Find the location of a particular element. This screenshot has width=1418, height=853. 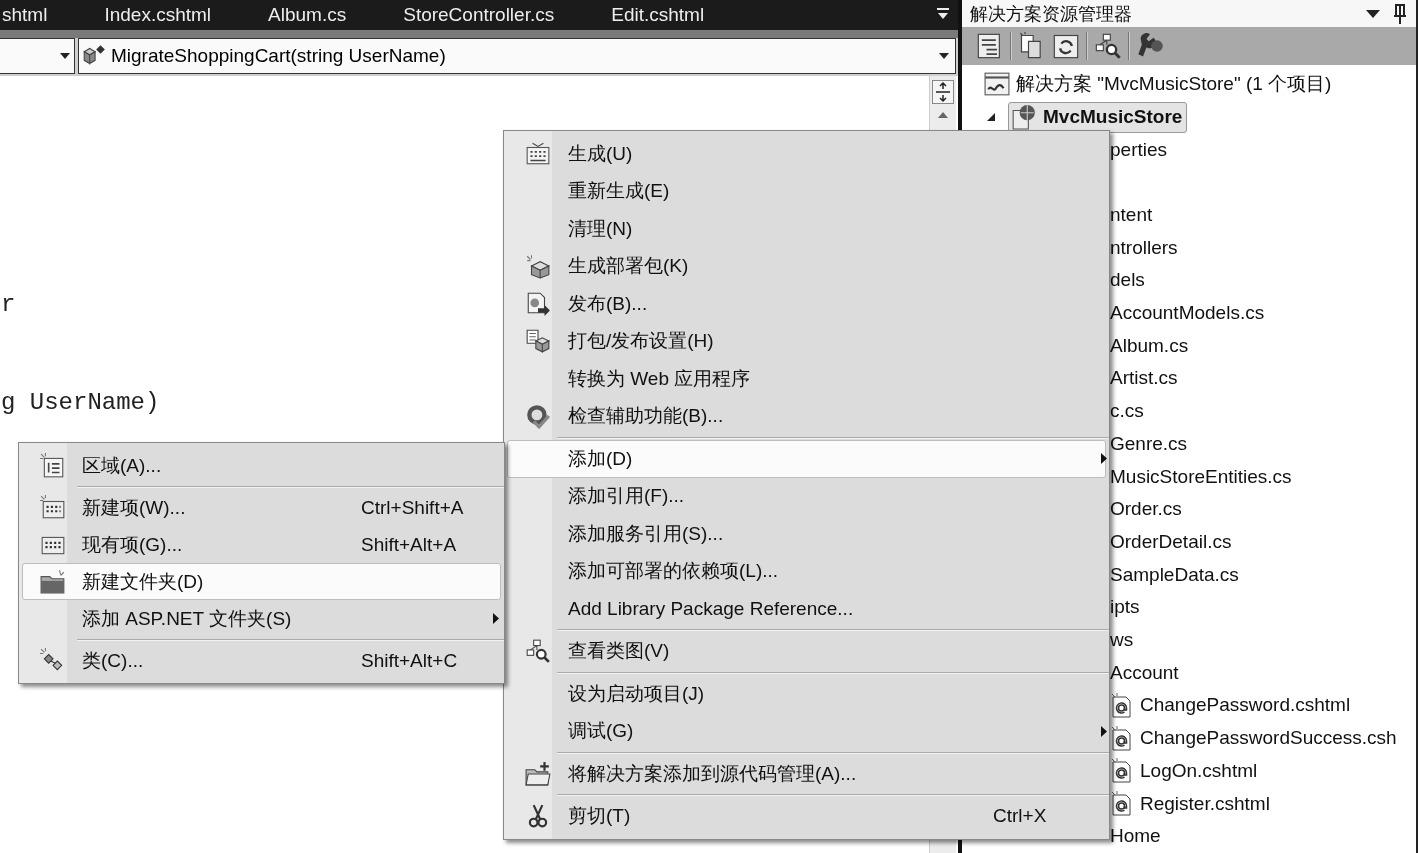

shortcut-text: Ctrl+X is located at coordinates (1020, 816).